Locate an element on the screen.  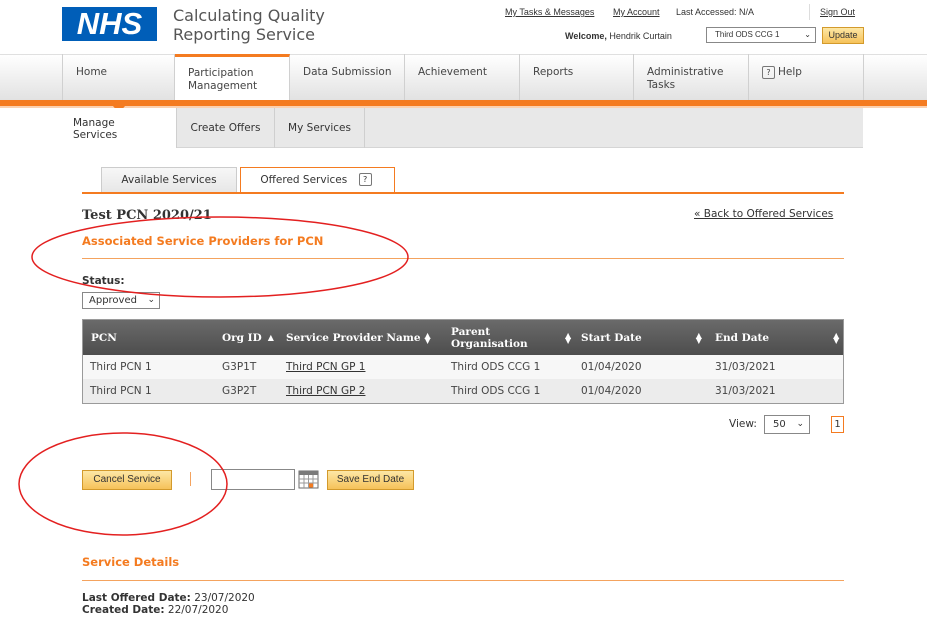
subnav-tab-label: My Services is located at coordinates (319, 128).